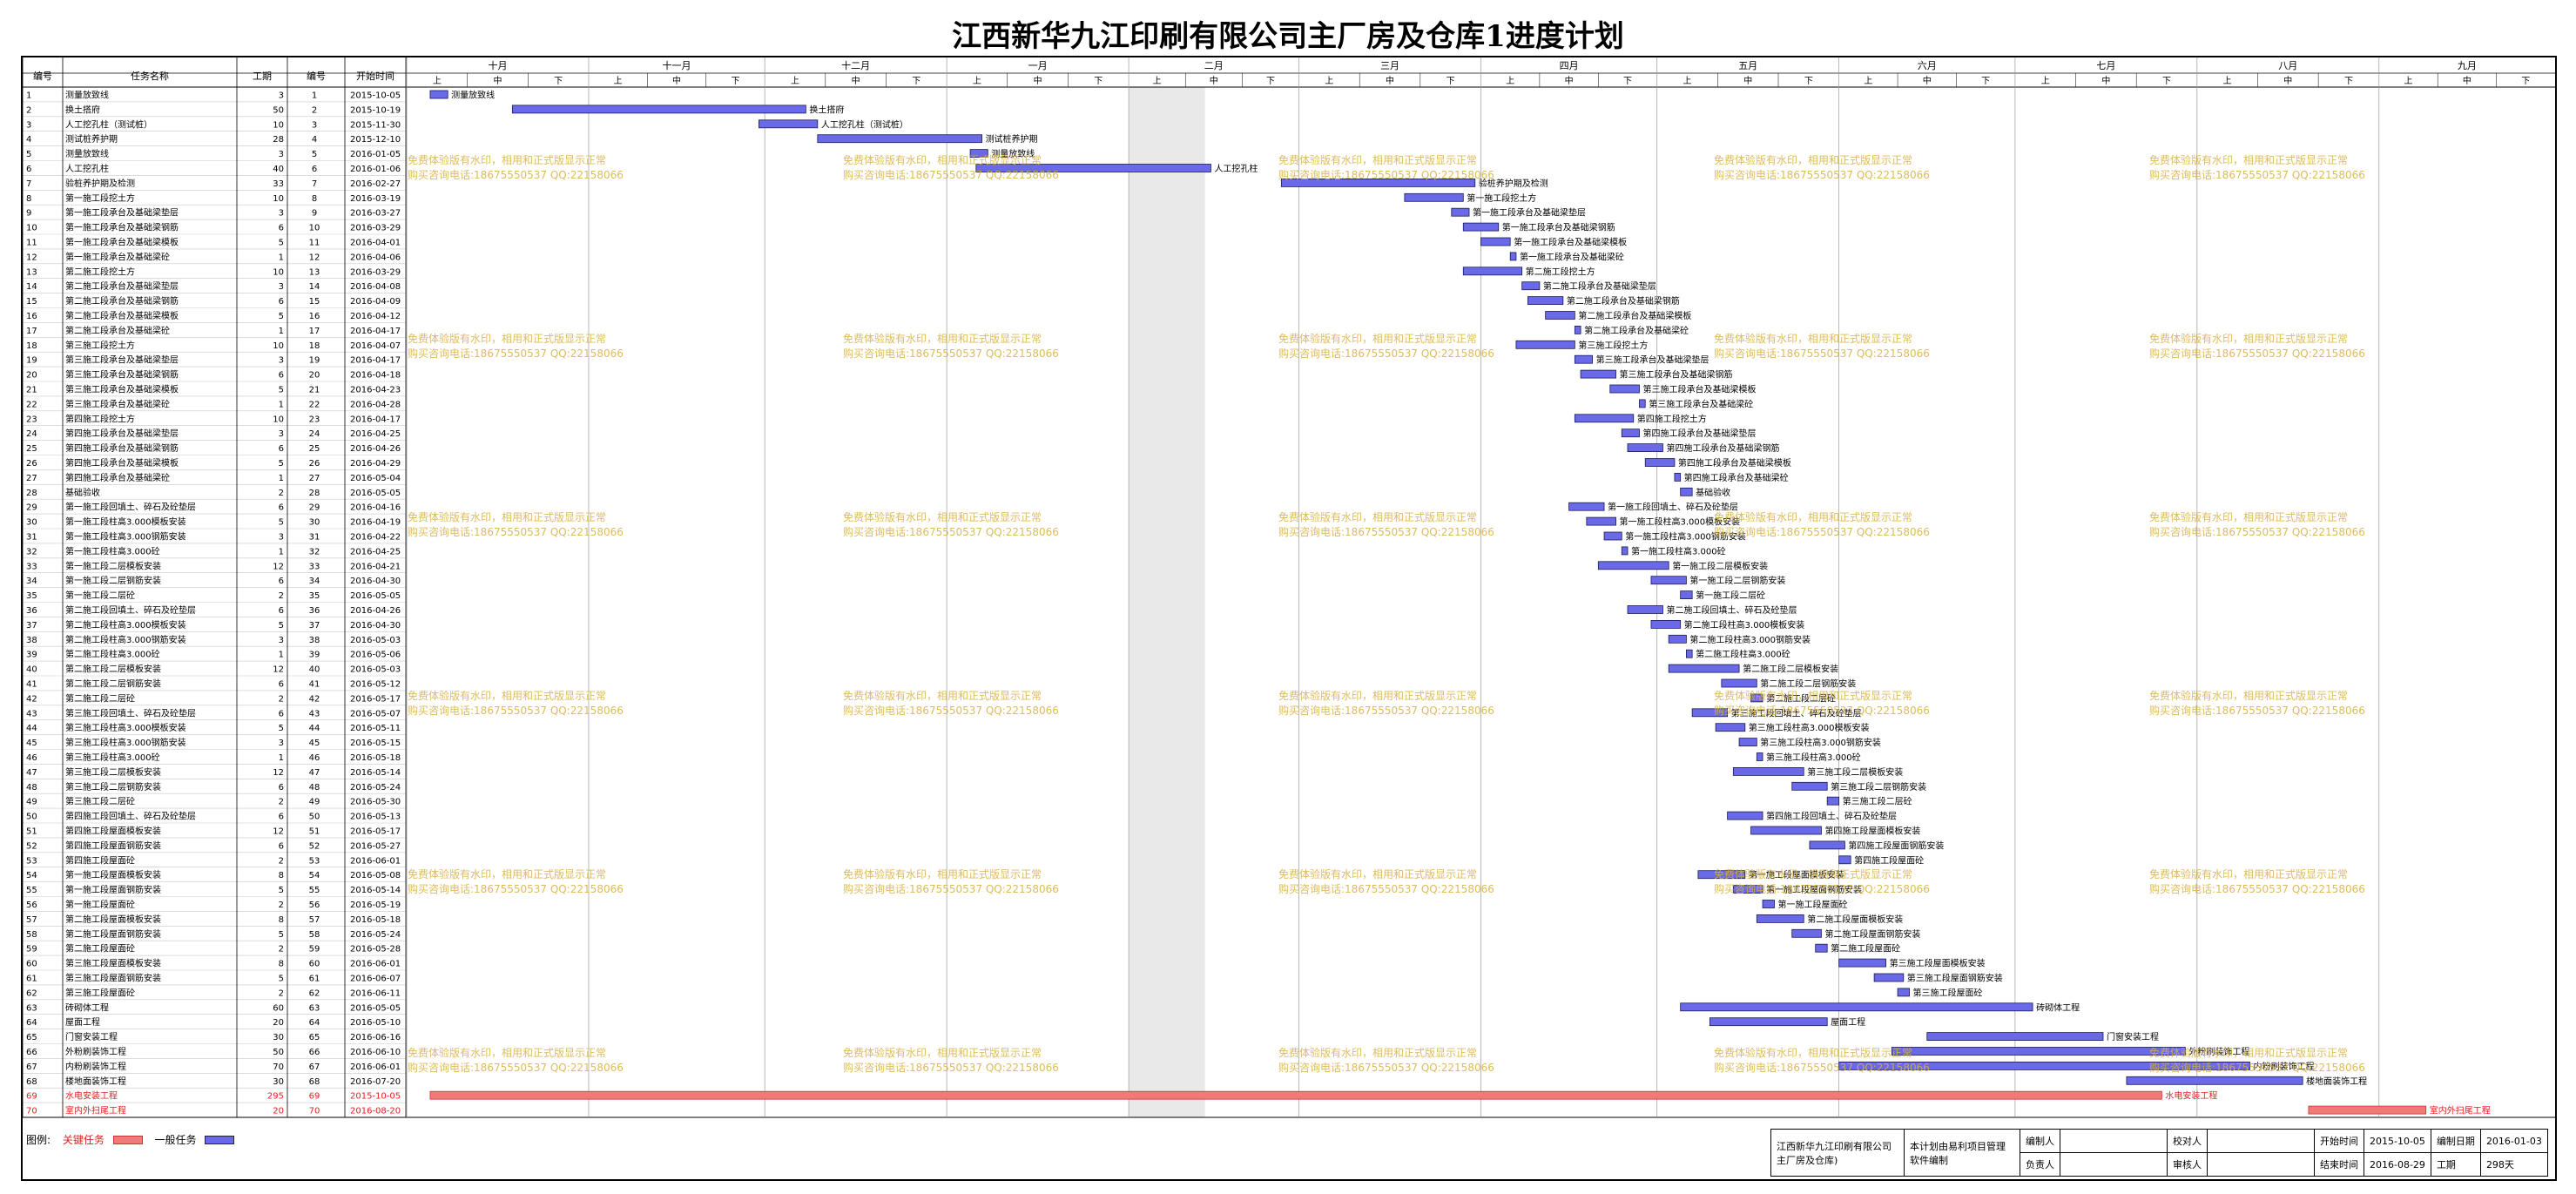 The image size is (2576, 1194). I want to click on legend-critical-swatch, so click(127, 1139).